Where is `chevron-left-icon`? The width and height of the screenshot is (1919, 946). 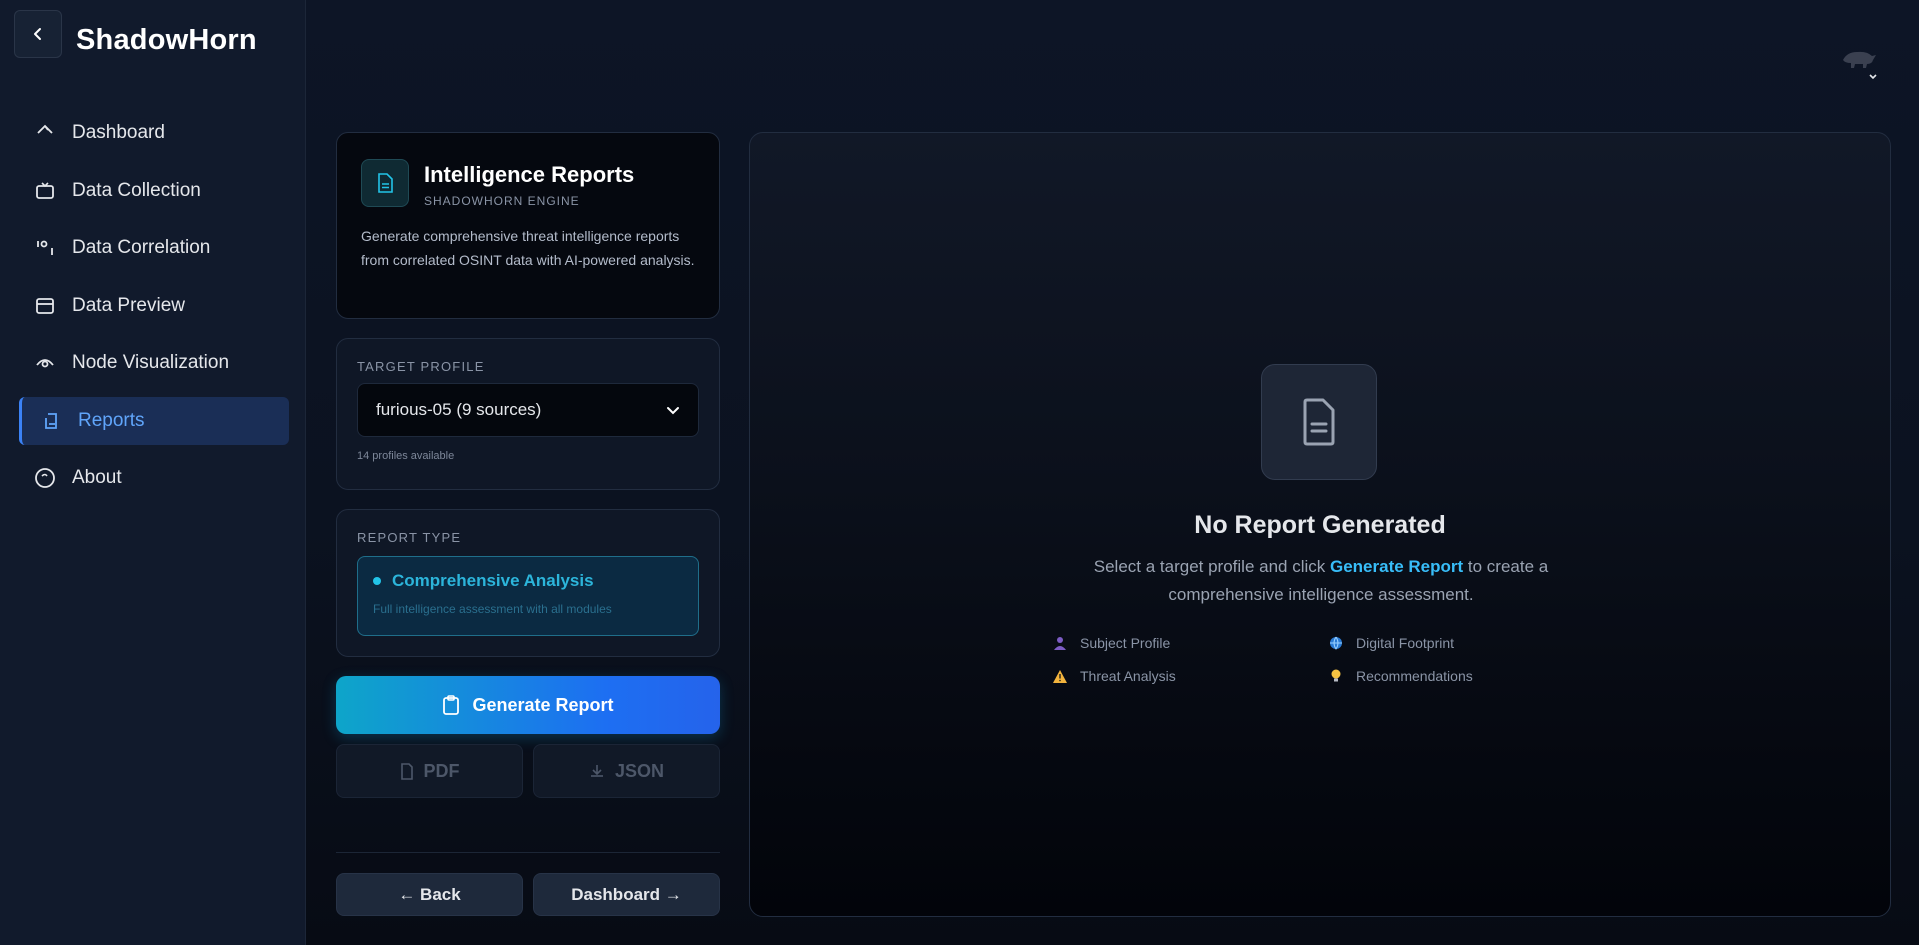
chevron-left-icon is located at coordinates (37, 34).